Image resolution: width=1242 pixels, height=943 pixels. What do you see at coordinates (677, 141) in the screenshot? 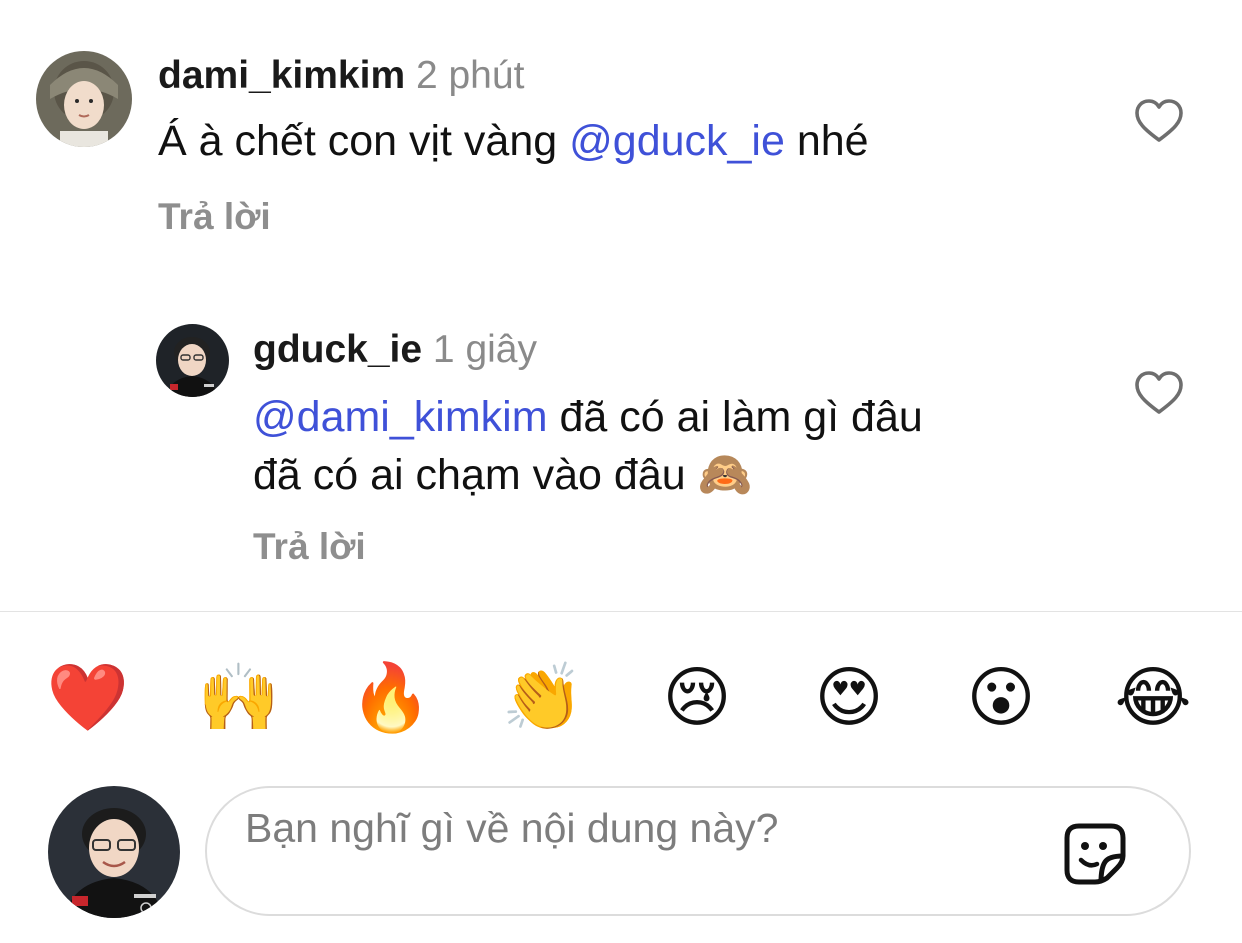
I see `mention-link: @gduck_ie` at bounding box center [677, 141].